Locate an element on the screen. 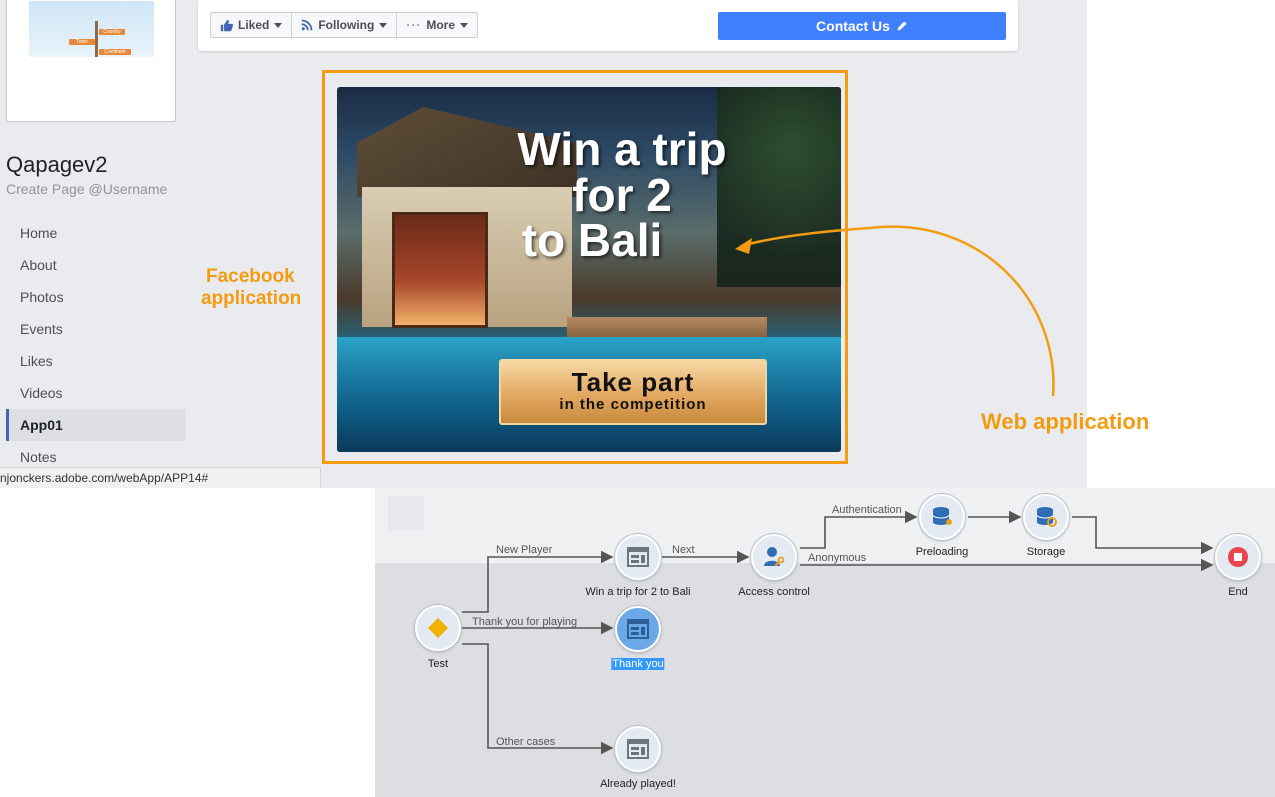 This screenshot has height=797, width=1275. edge-label-anonymous: Anonymous is located at coordinates (837, 558).